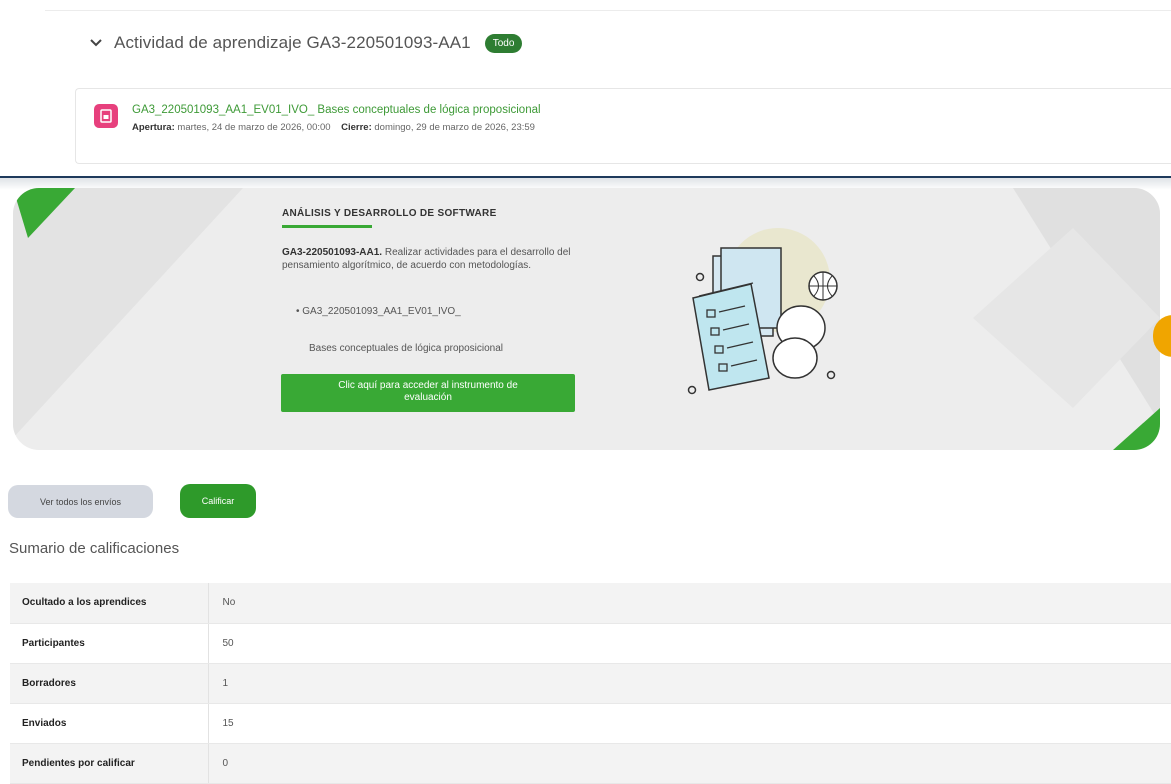 This screenshot has height=784, width=1171. I want to click on table-row: Participantes 50, so click(590, 643).